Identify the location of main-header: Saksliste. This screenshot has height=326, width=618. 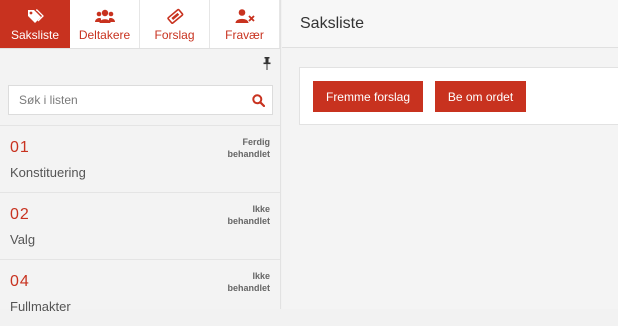
(450, 24).